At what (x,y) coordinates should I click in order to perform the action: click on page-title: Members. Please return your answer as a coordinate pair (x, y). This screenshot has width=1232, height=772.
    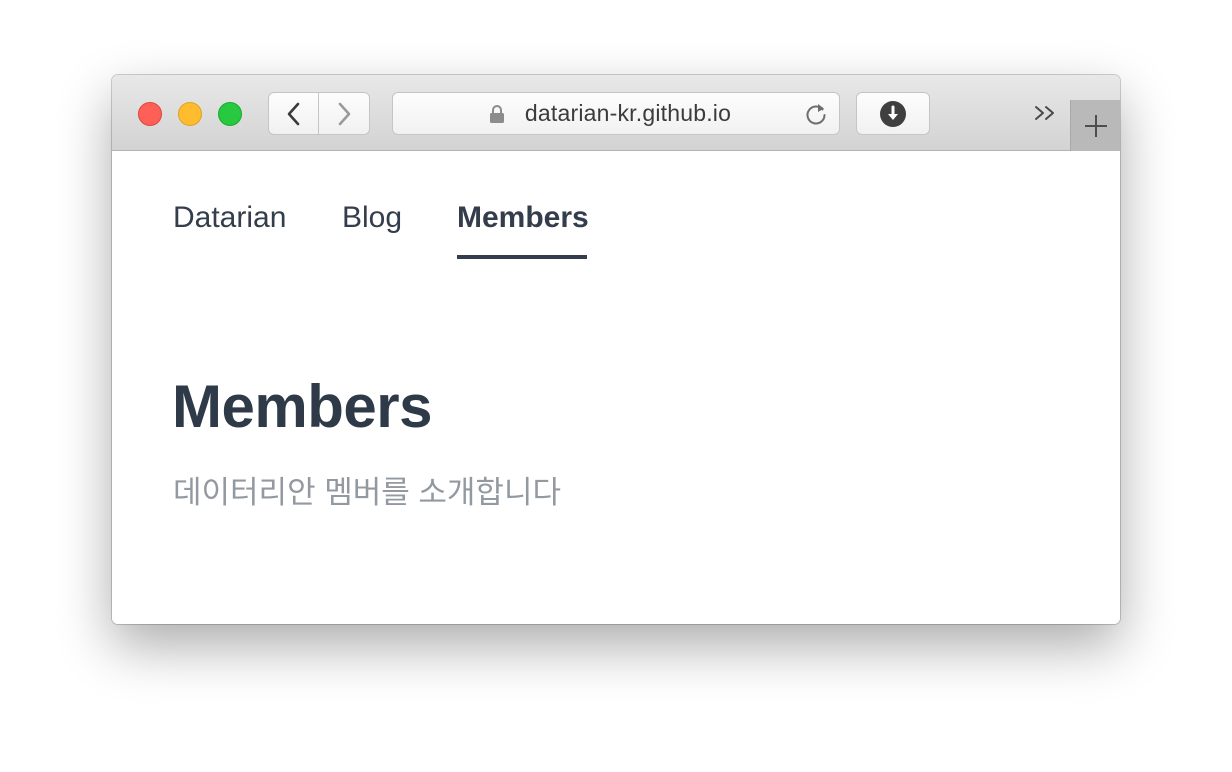
    Looking at the image, I should click on (302, 406).